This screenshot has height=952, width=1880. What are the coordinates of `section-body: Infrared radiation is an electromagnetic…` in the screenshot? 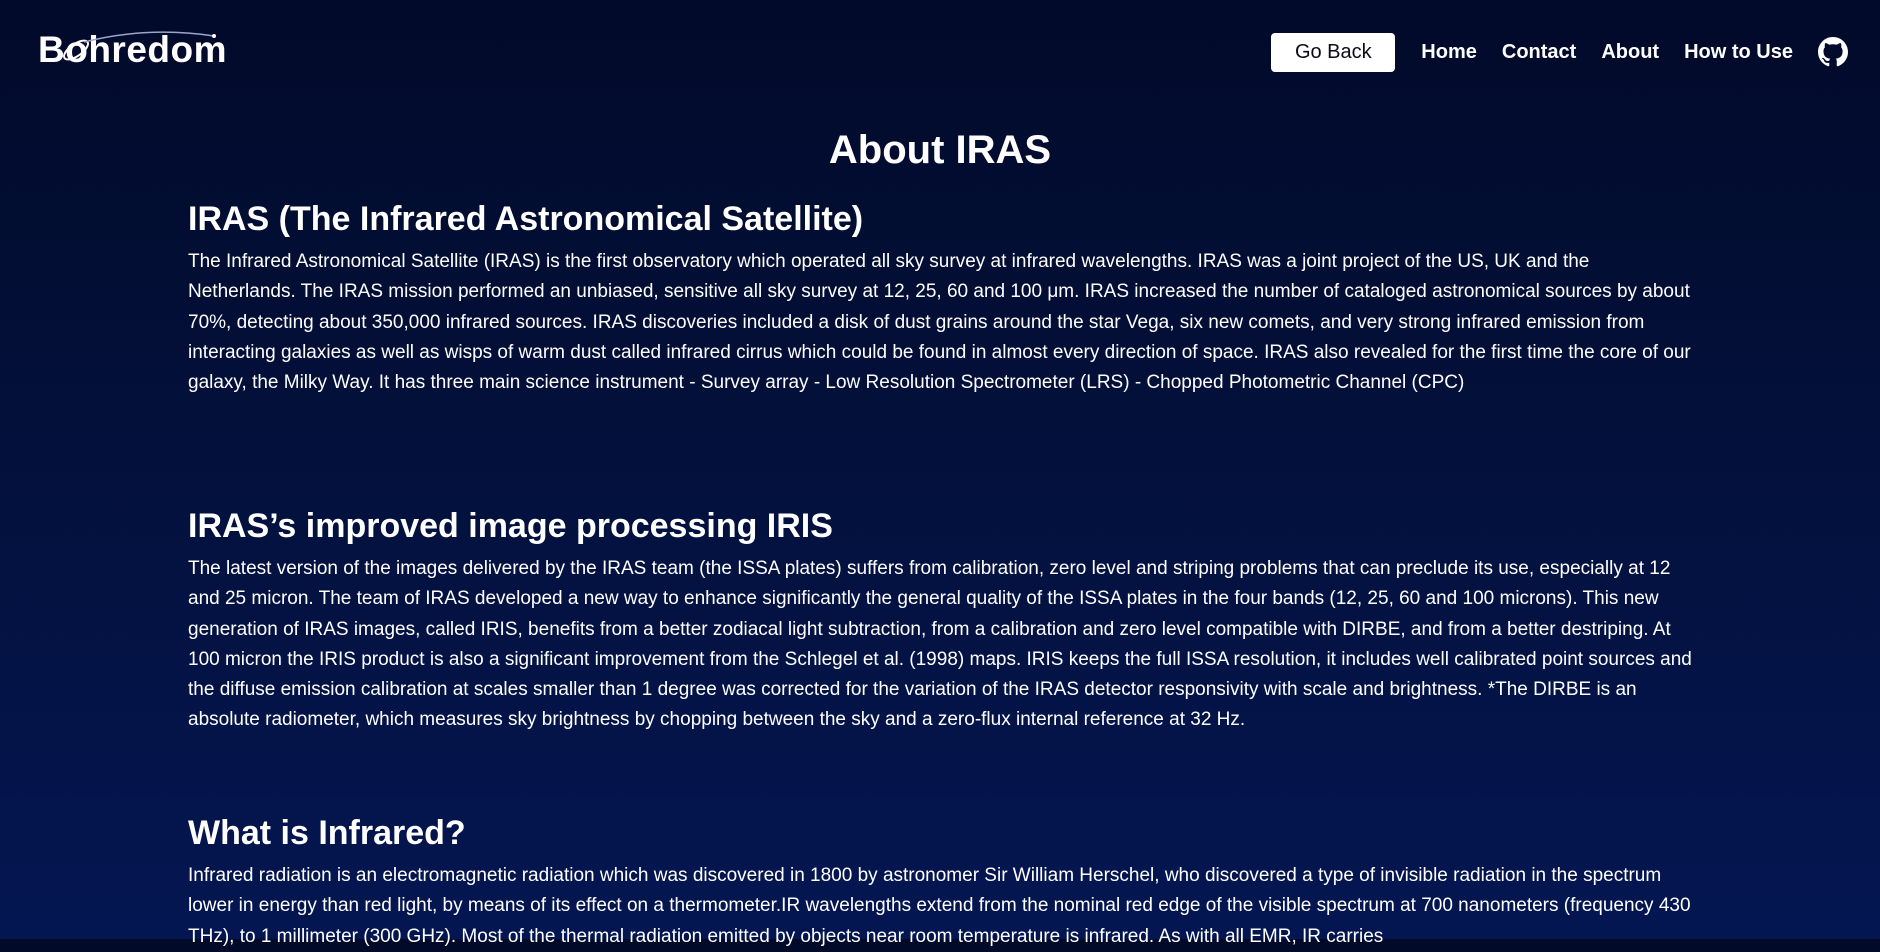 It's located at (939, 906).